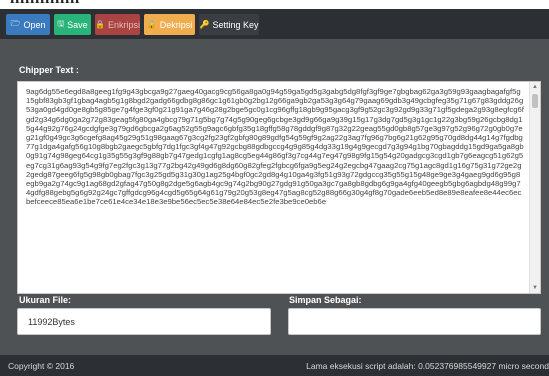  What do you see at coordinates (123, 24) in the screenshot?
I see `enkripsi-button-label: Enkripsi` at bounding box center [123, 24].